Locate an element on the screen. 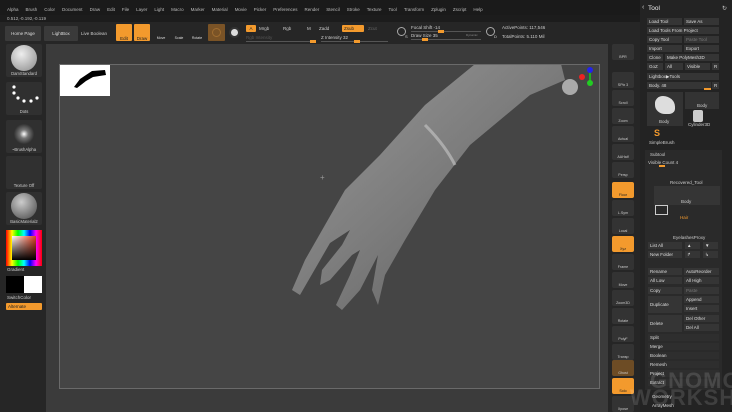 The image size is (732, 412). duplicate-button: Duplicate is located at coordinates (665, 304).